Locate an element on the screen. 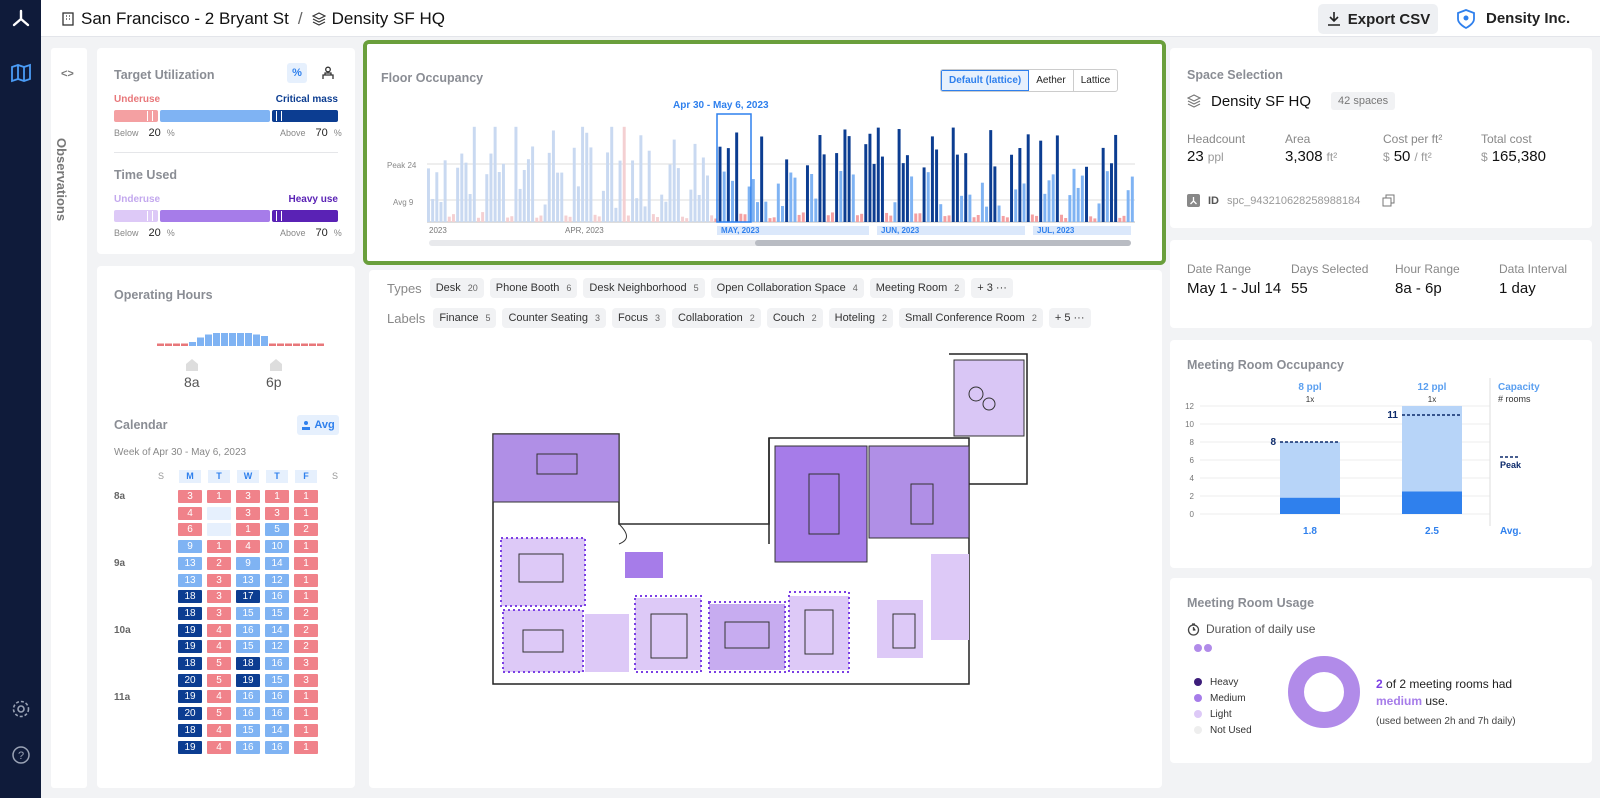 This screenshot has height=798, width=1600. types-chip: Meeting Room 2 is located at coordinates (917, 288).